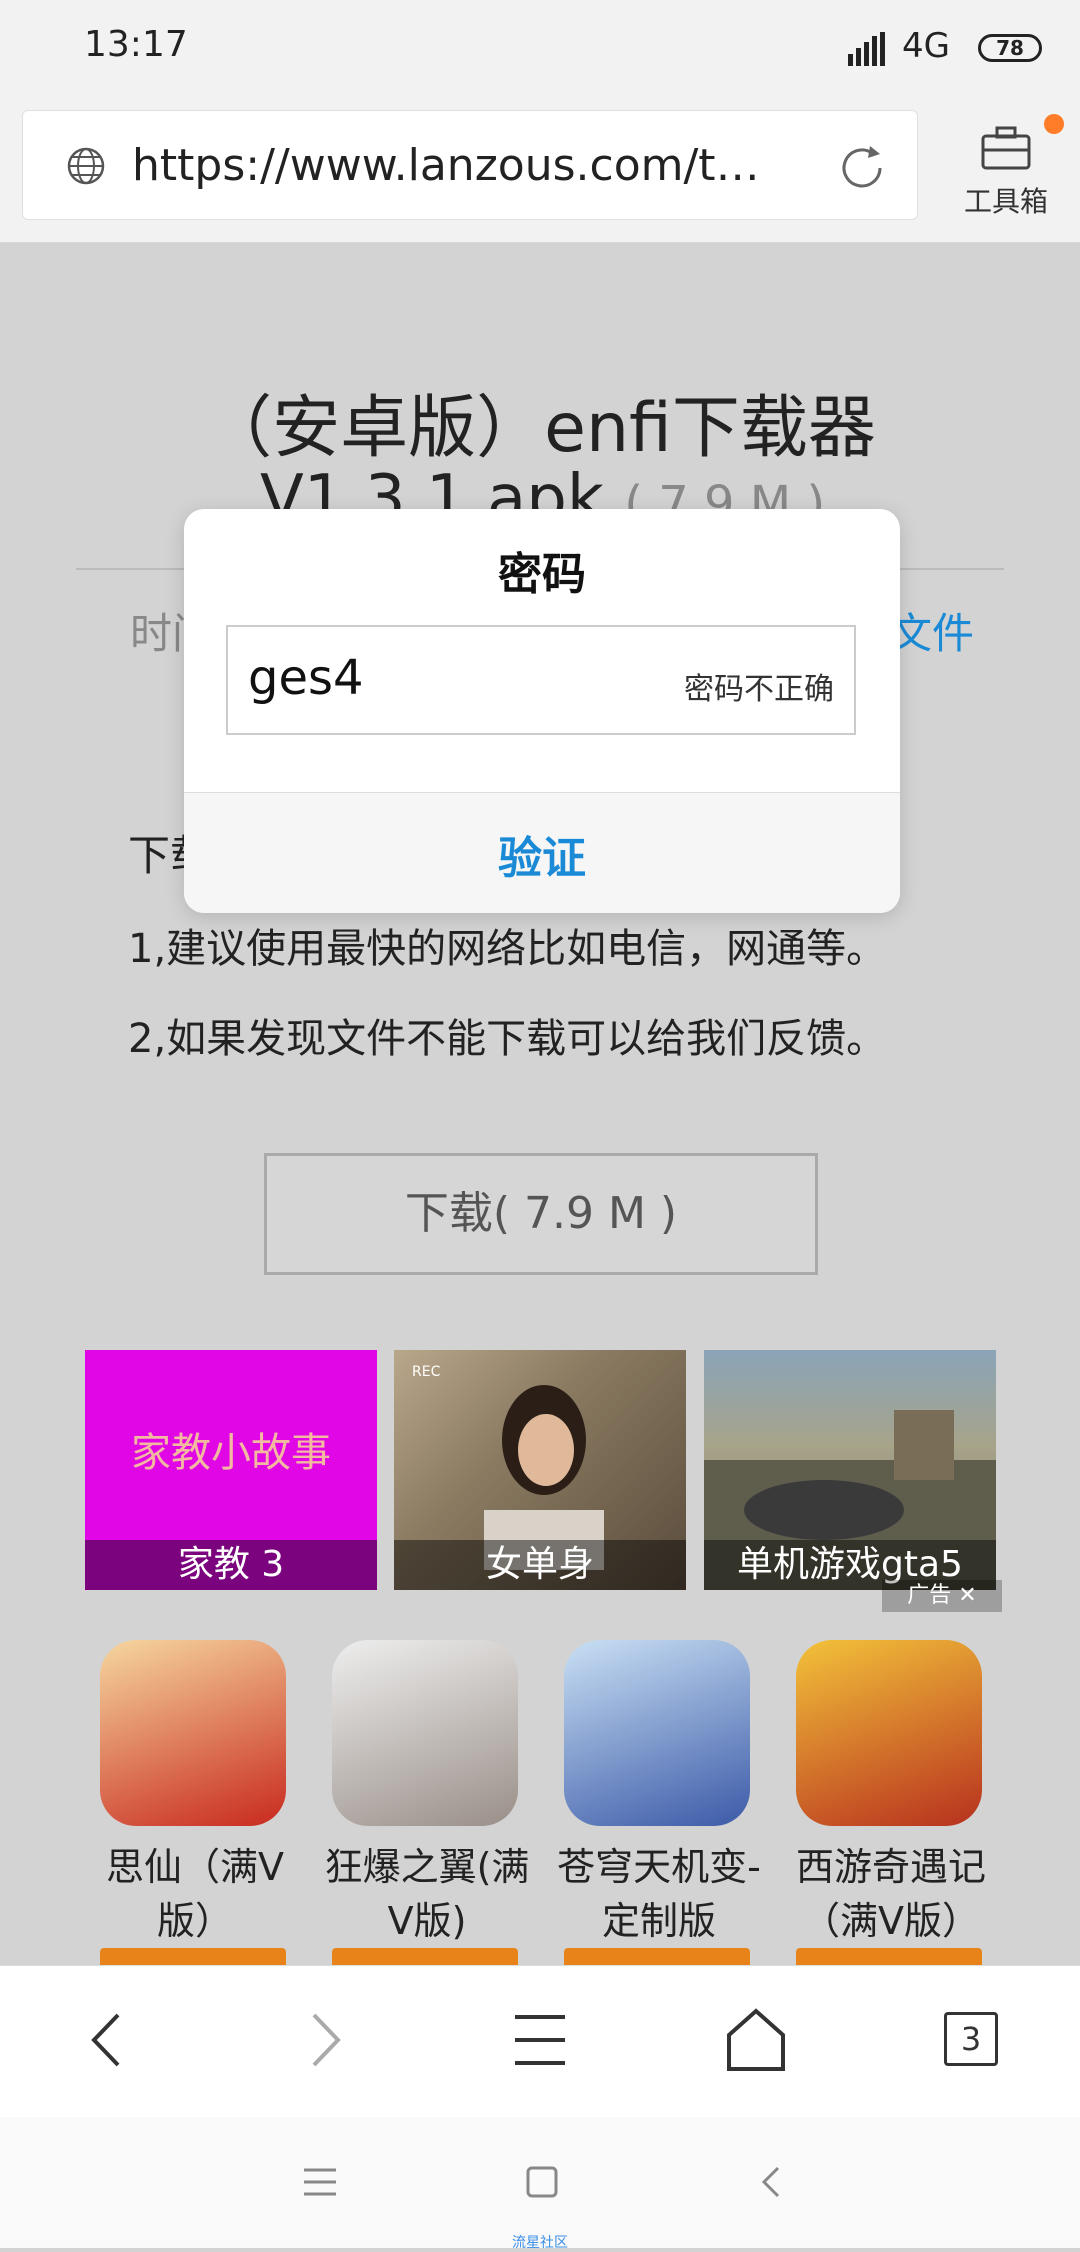 The height and width of the screenshot is (2252, 1080). I want to click on network-type: 4G, so click(926, 46).